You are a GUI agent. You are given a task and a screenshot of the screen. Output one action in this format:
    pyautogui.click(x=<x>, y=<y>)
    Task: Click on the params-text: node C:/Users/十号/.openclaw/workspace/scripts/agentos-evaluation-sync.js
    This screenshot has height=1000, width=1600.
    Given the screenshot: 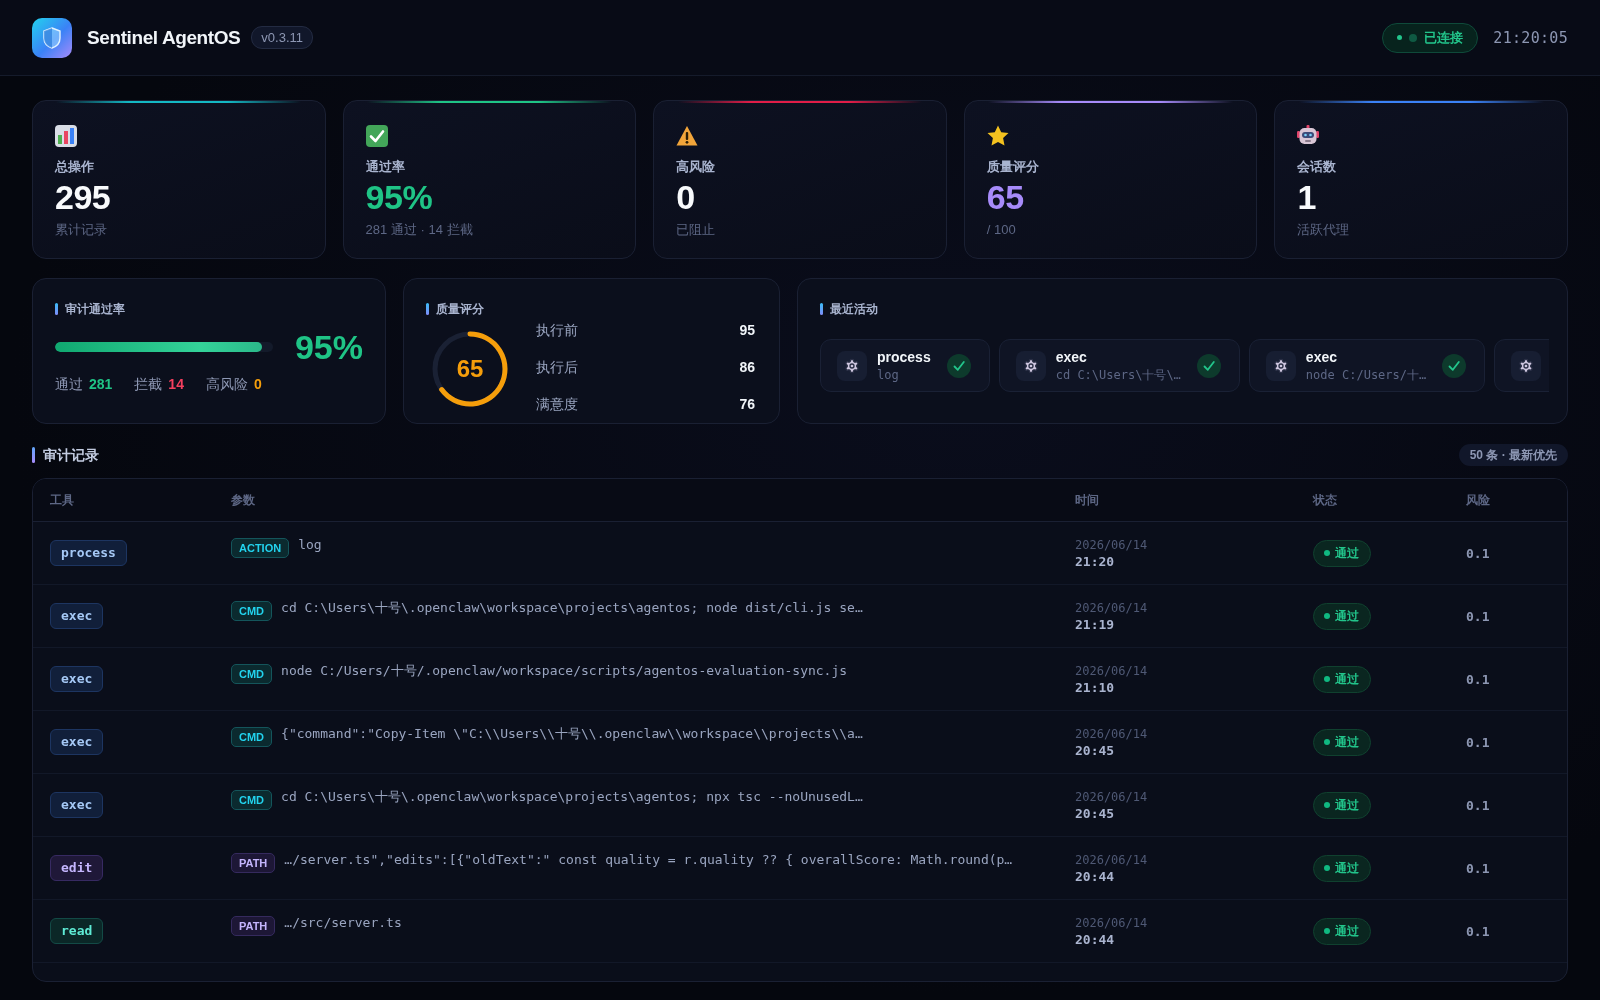 What is the action you would take?
    pyautogui.click(x=564, y=671)
    